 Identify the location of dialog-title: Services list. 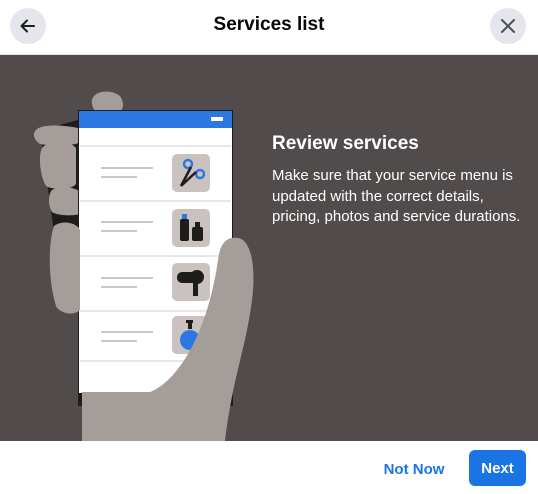
(269, 24).